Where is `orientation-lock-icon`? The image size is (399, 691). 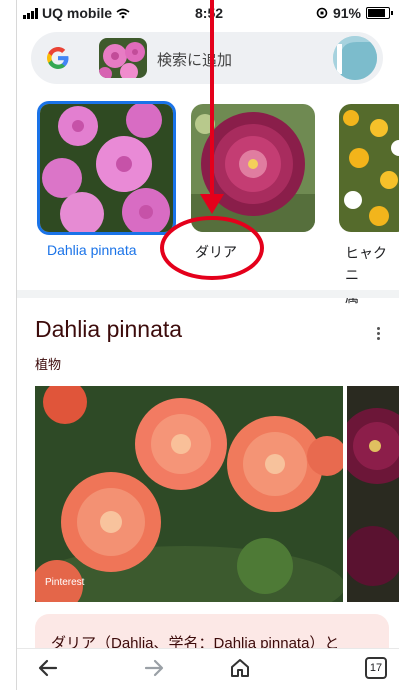 orientation-lock-icon is located at coordinates (322, 13).